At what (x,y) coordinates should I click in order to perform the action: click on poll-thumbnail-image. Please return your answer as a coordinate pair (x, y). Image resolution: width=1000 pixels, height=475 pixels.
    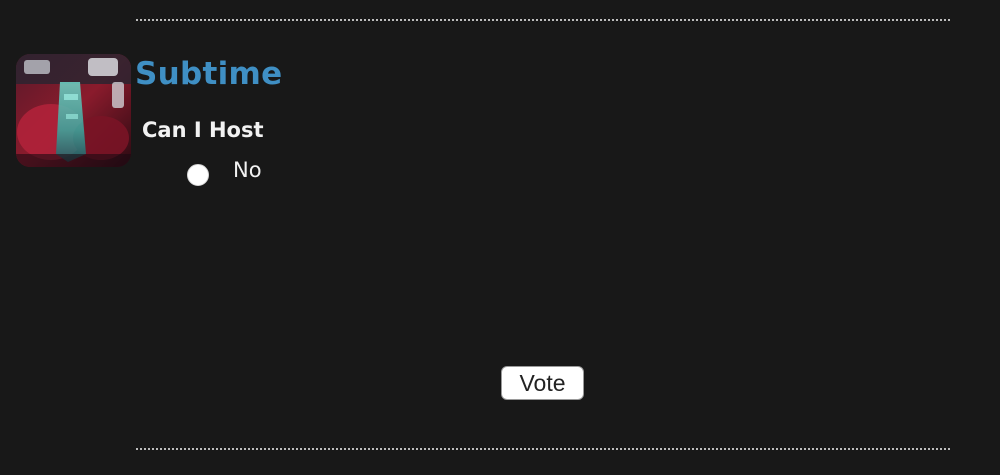
    Looking at the image, I should click on (73, 110).